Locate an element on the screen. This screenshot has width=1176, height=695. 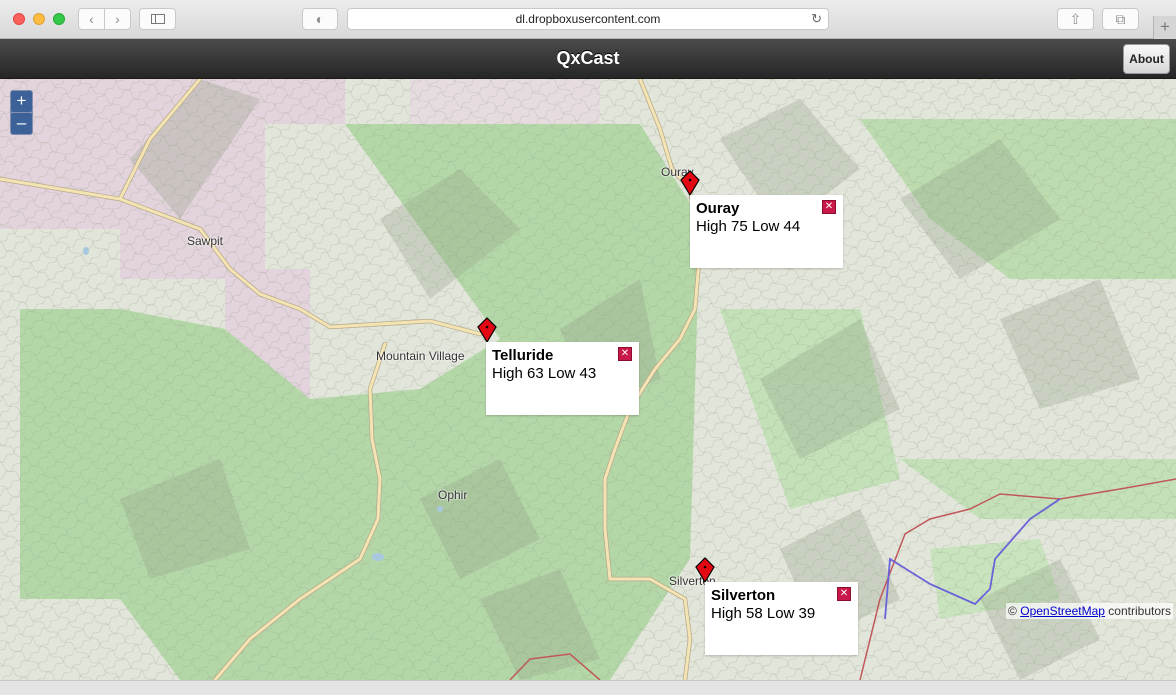
forecast-popup-silverton: Silverton High 58 Low 39 ✕ is located at coordinates (781, 618).